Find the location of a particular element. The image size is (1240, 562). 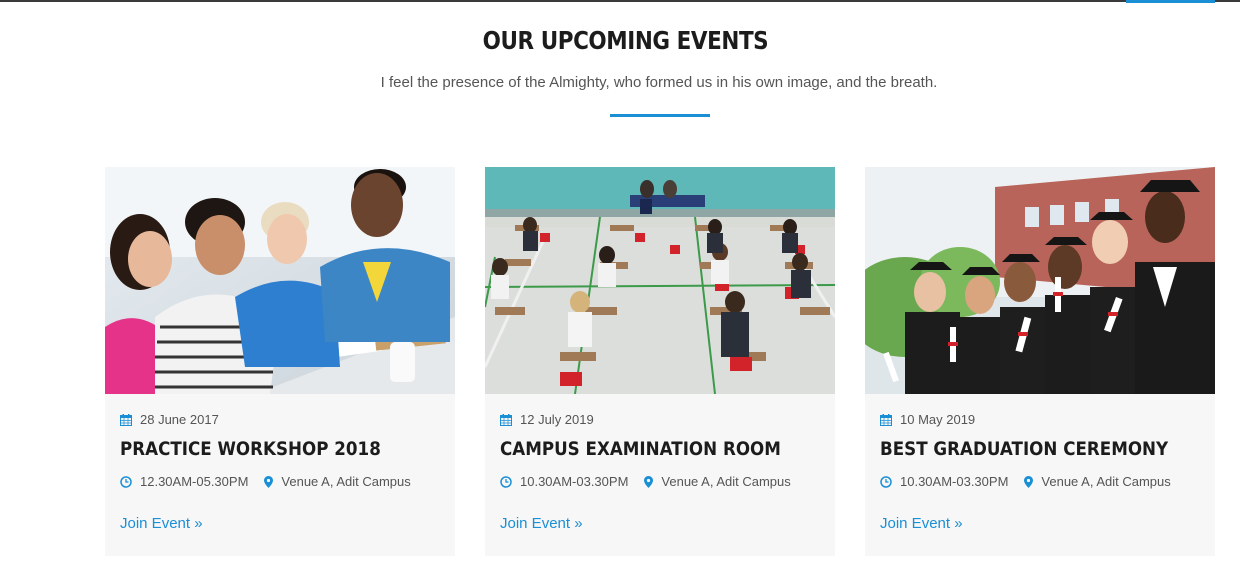

nav-active-indicator is located at coordinates (1170, 1).